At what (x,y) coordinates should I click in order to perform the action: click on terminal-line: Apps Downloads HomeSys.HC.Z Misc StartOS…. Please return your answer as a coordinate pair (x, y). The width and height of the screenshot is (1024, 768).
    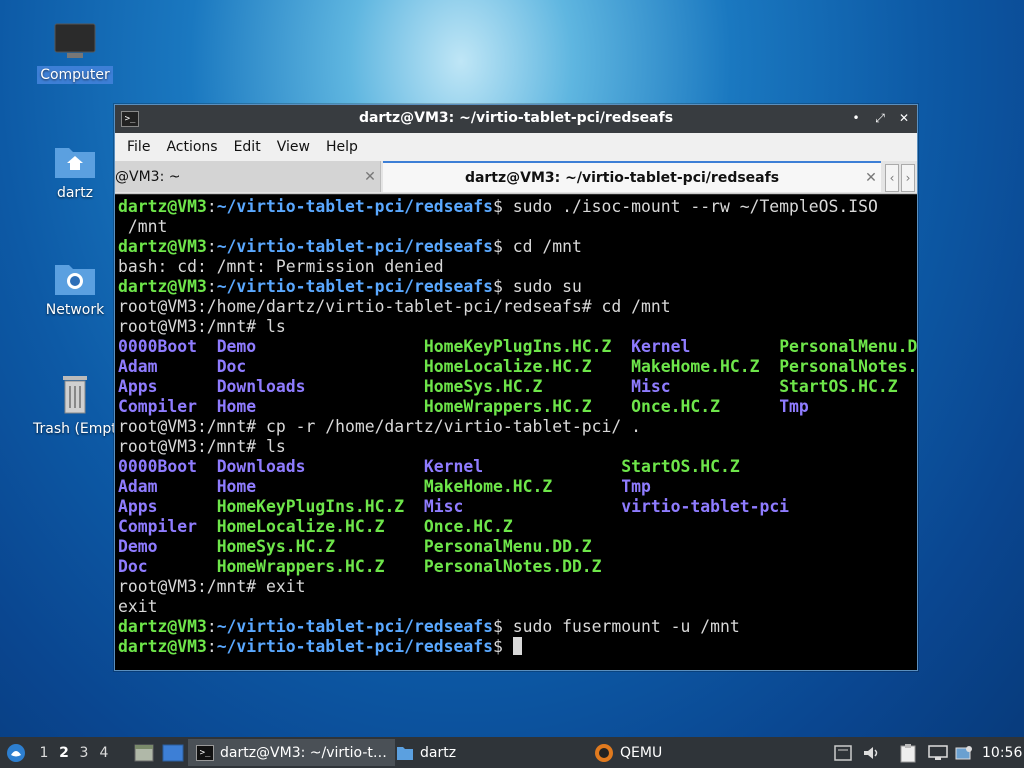
    Looking at the image, I should click on (517, 387).